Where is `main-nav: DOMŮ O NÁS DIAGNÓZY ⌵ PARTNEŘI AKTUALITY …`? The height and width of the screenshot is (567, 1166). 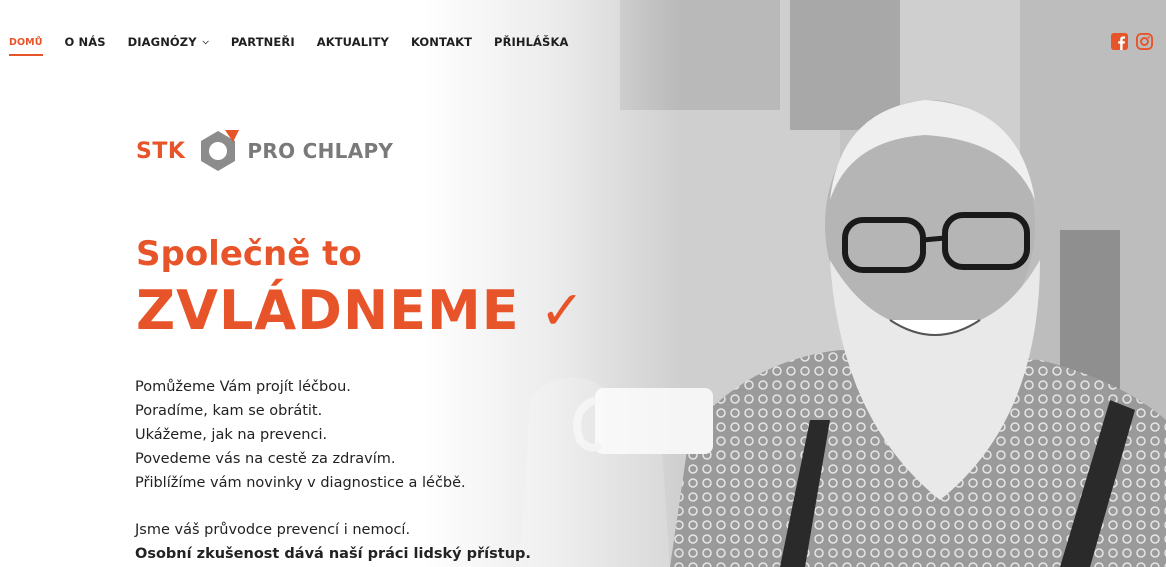
main-nav: DOMŮ O NÁS DIAGNÓZY ⌵ PARTNEŘI AKTUALITY … is located at coordinates (583, 30).